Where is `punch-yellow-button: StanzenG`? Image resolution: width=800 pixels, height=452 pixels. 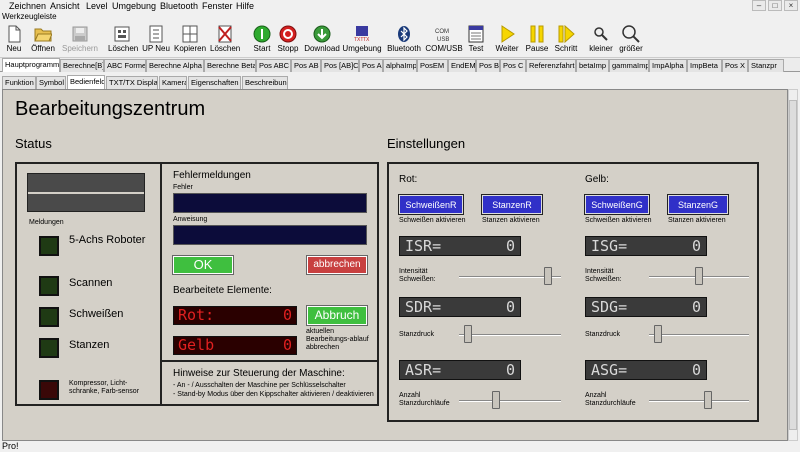
punch-yellow-button: StanzenG is located at coordinates (698, 204).